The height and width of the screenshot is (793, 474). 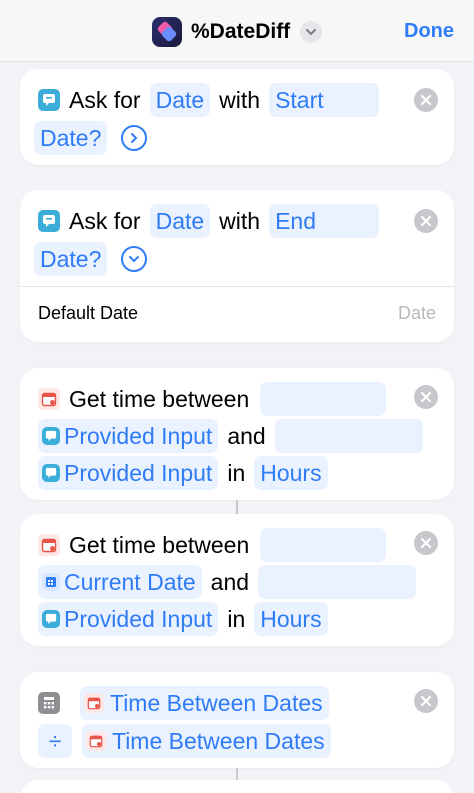 What do you see at coordinates (237, 117) in the screenshot?
I see `action-ask-start-date: Ask for Date with Start Date?` at bounding box center [237, 117].